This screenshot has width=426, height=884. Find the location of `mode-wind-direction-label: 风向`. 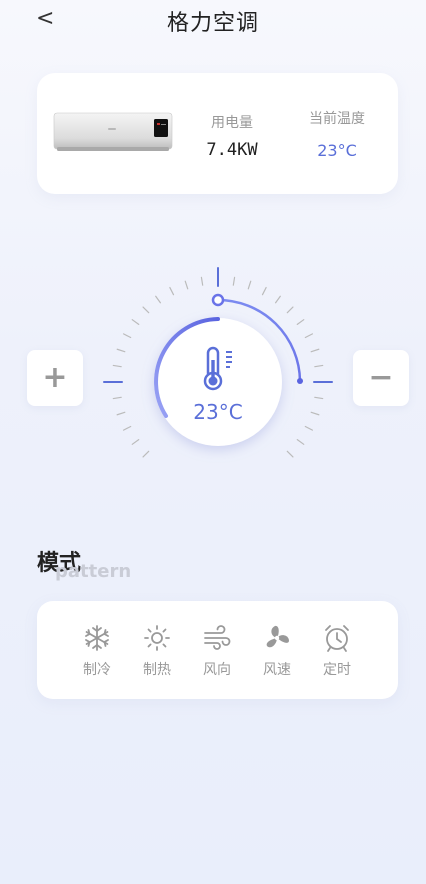

mode-wind-direction-label: 风向 is located at coordinates (217, 670).